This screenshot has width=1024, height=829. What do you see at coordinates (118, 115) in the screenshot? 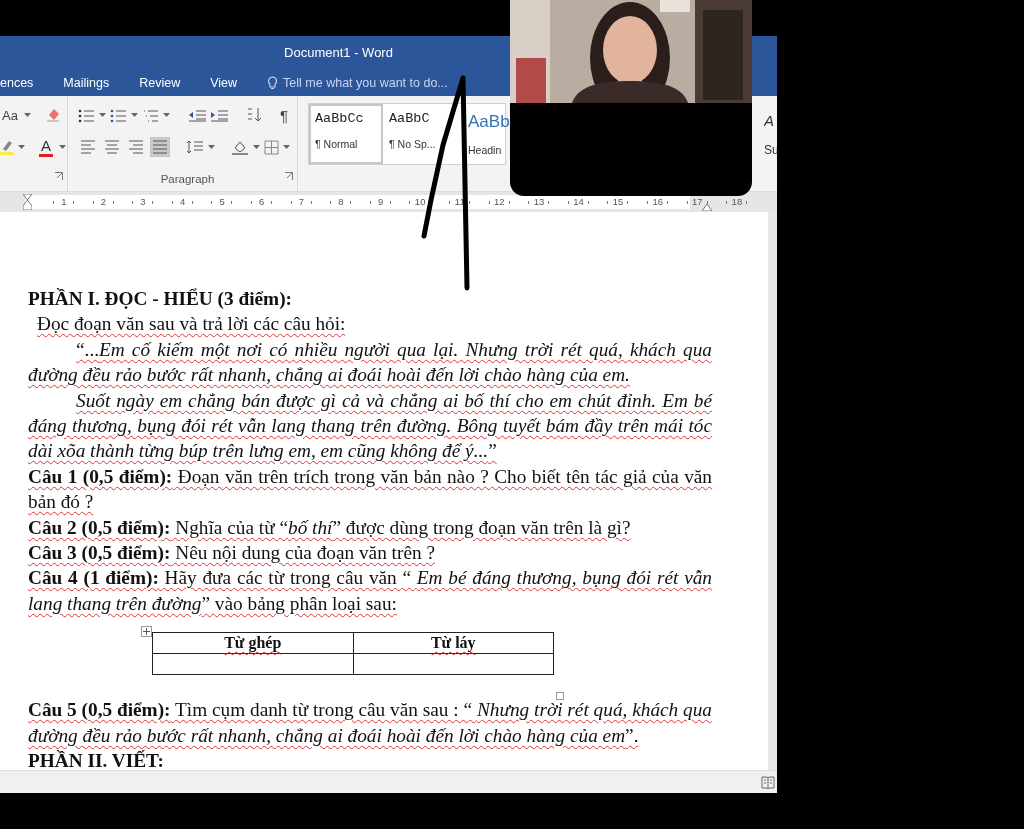
I see `numbering-icon` at bounding box center [118, 115].